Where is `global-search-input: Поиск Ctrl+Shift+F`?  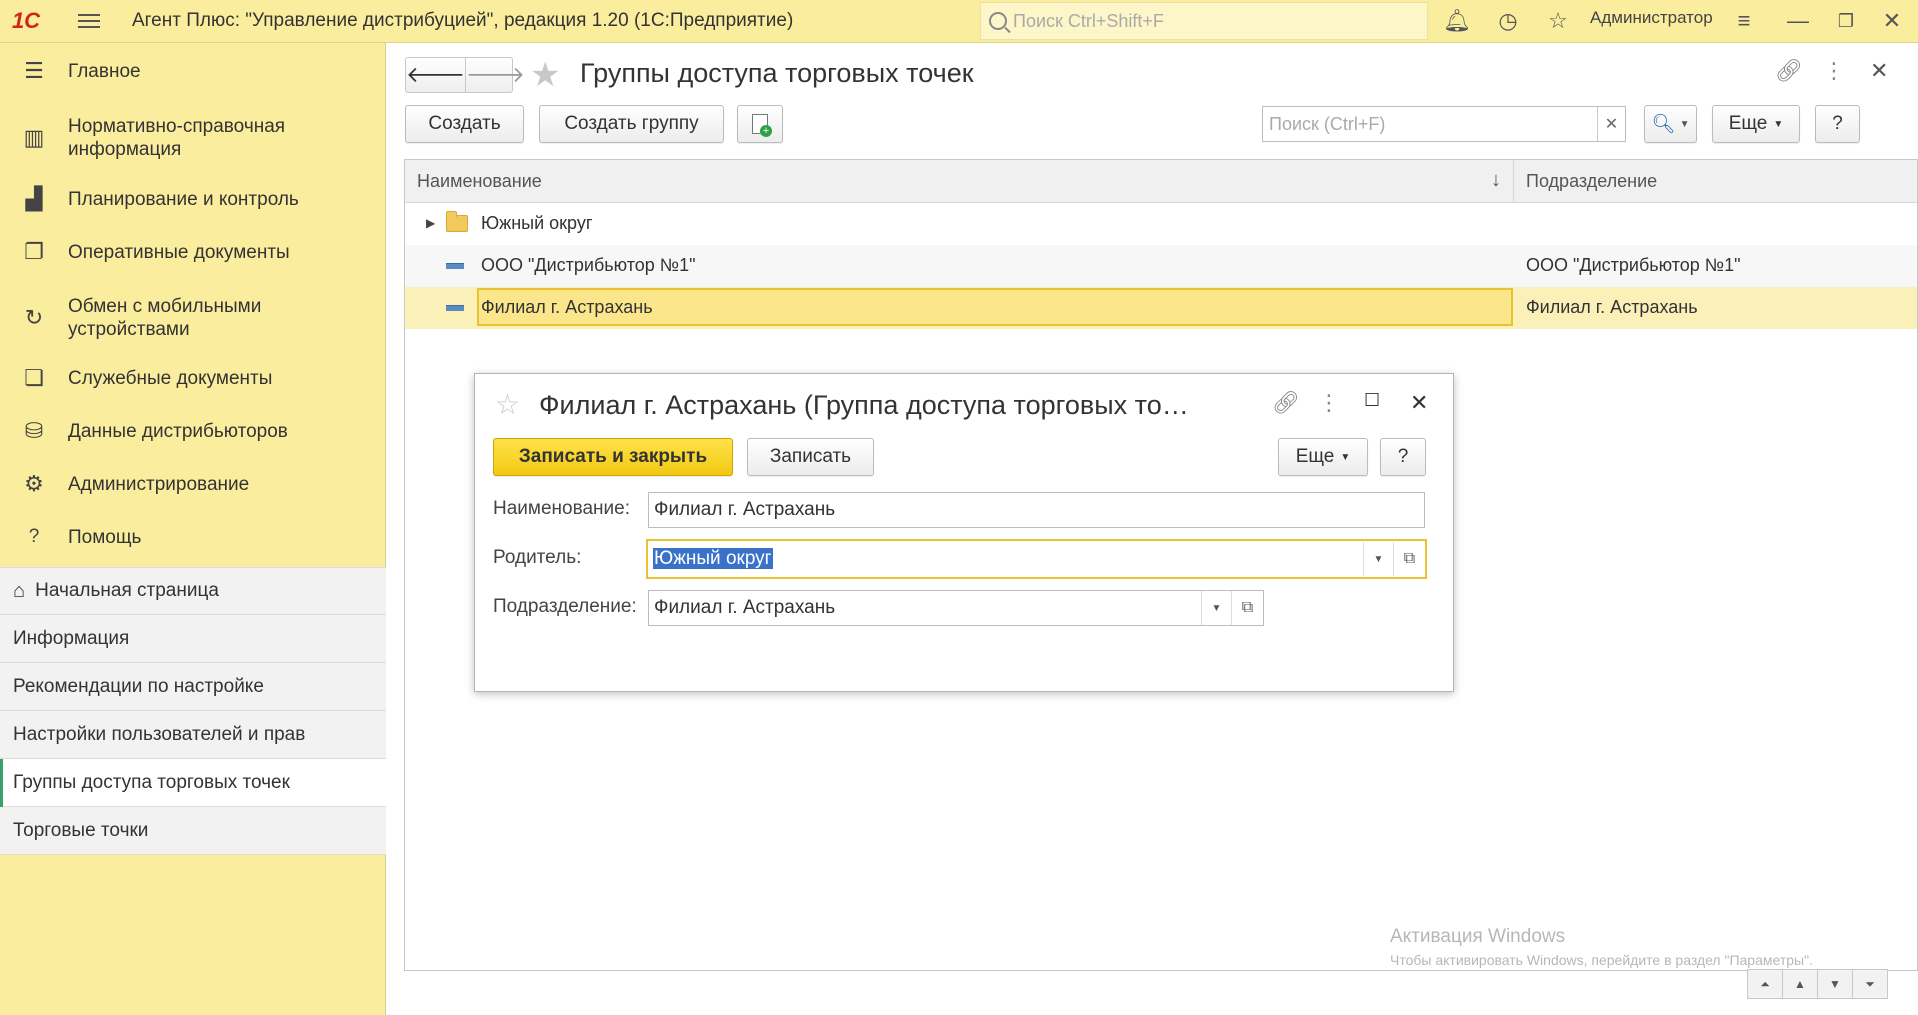
global-search-input: Поиск Ctrl+Shift+F is located at coordinates (1204, 21).